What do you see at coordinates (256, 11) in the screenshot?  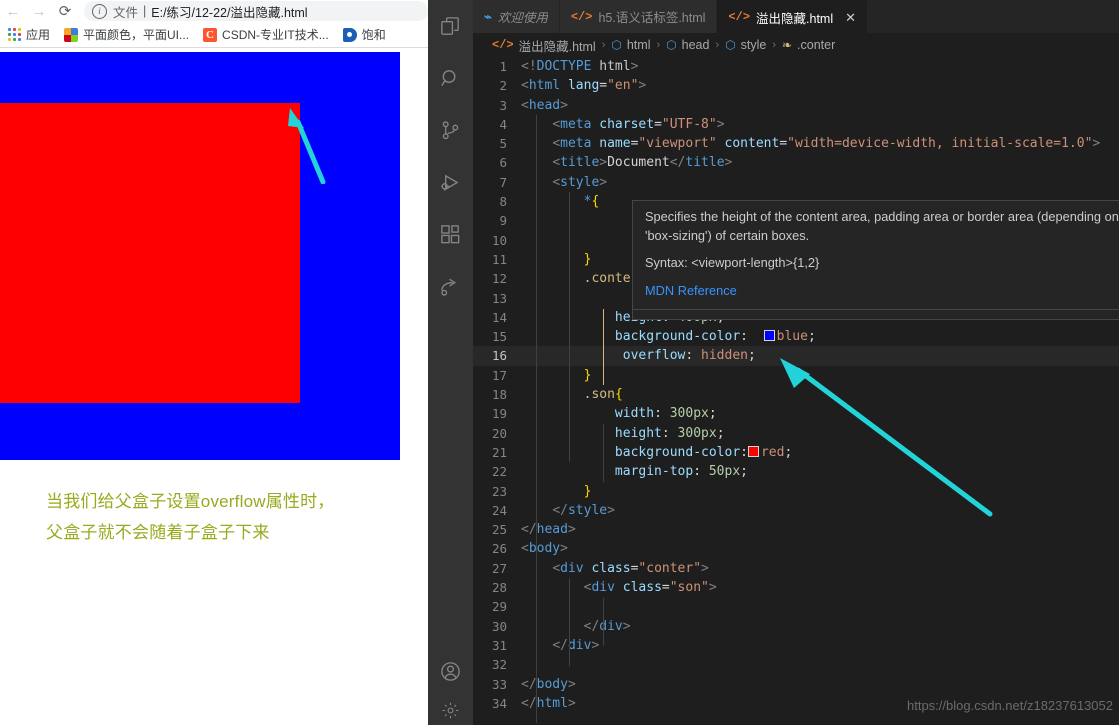 I see `address-bar: i 文件 | E:/练习/12-22/溢出隐藏.html` at bounding box center [256, 11].